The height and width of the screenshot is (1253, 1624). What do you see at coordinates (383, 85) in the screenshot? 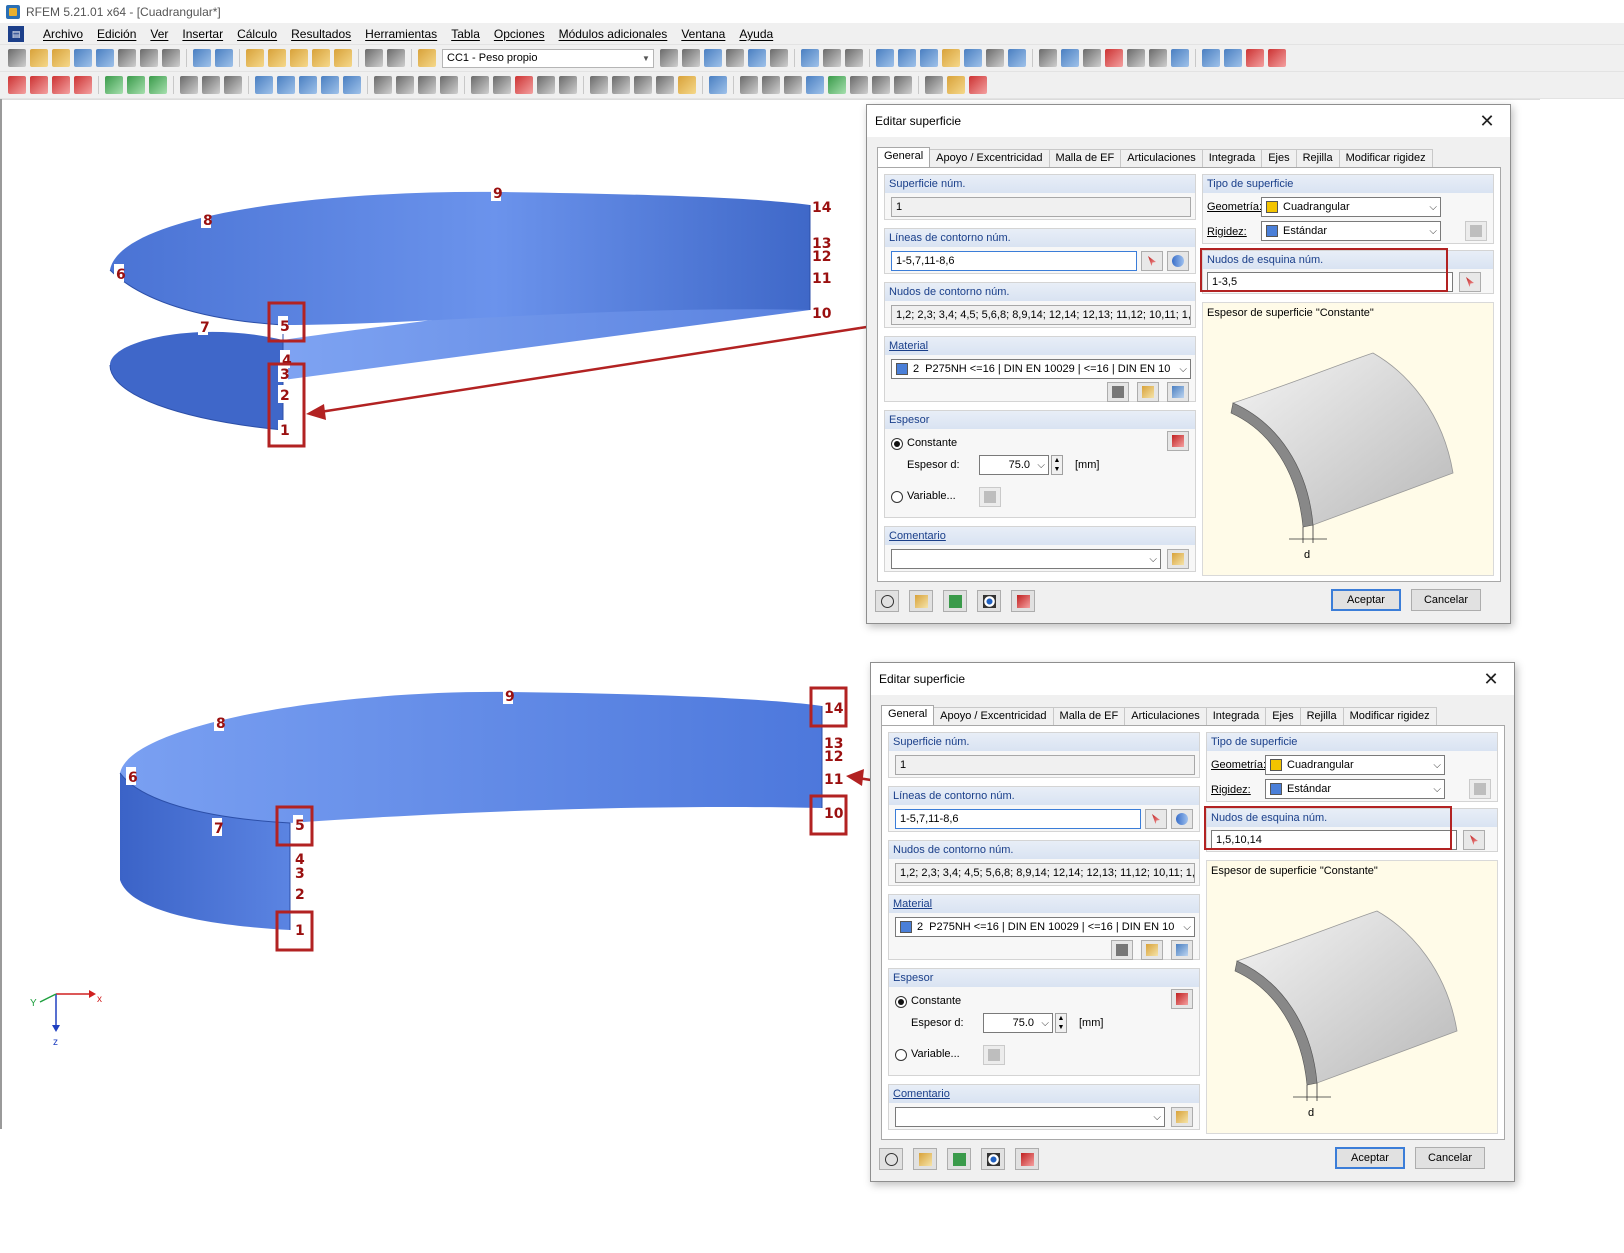
I see `divide-icon` at bounding box center [383, 85].